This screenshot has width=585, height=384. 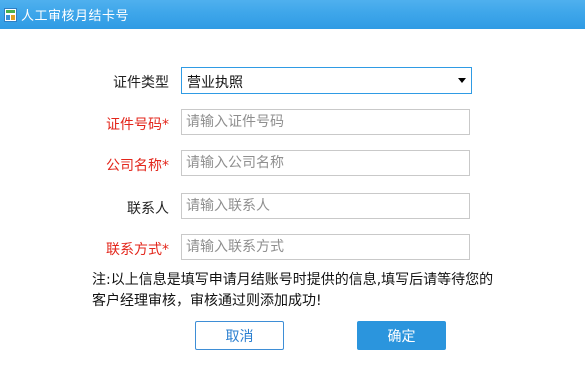 I want to click on cert-type-row: 证件类型 营业执照, so click(x=292, y=81).